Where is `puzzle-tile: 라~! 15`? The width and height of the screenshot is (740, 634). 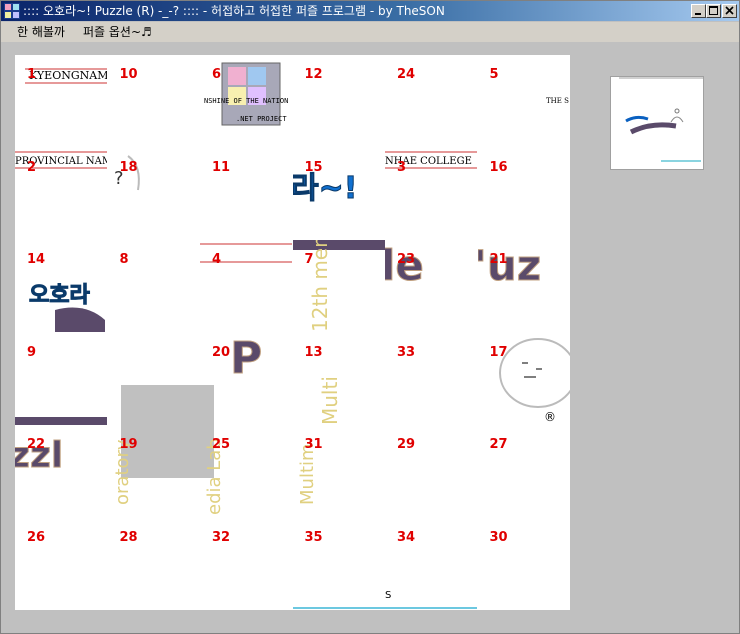
puzzle-tile: 라~! 15 is located at coordinates (339, 194).